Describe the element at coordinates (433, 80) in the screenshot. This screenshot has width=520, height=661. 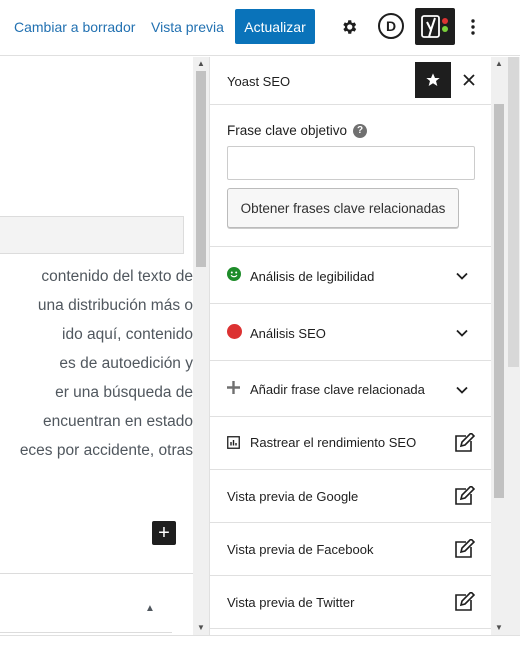
I see `star-icon` at that location.